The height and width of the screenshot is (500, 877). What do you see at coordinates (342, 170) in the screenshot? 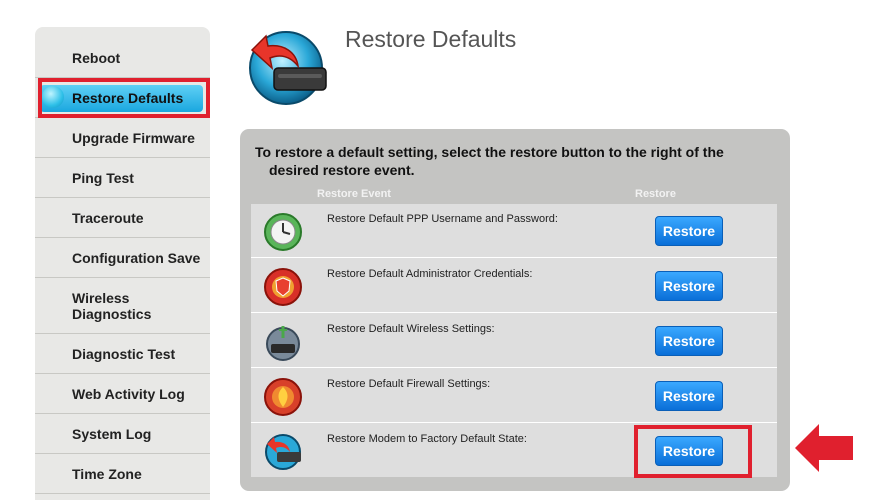
I see `instruction-line-2: desired restore event.` at bounding box center [342, 170].